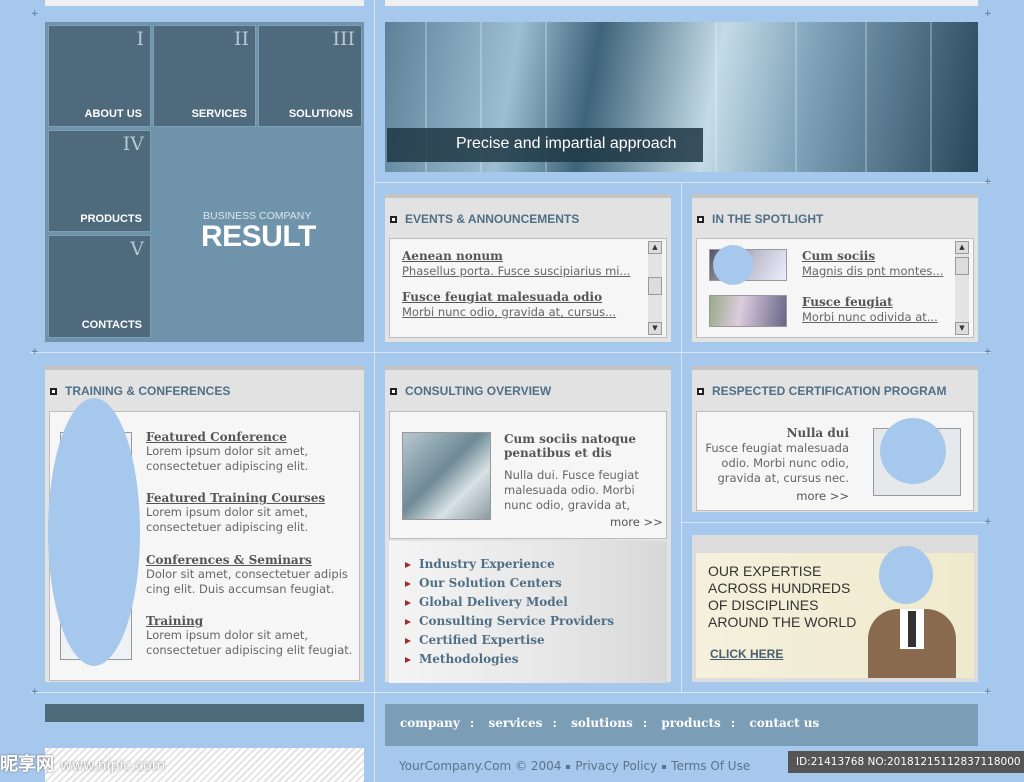  What do you see at coordinates (235, 498) in the screenshot?
I see `training-link: Featured Training Courses` at bounding box center [235, 498].